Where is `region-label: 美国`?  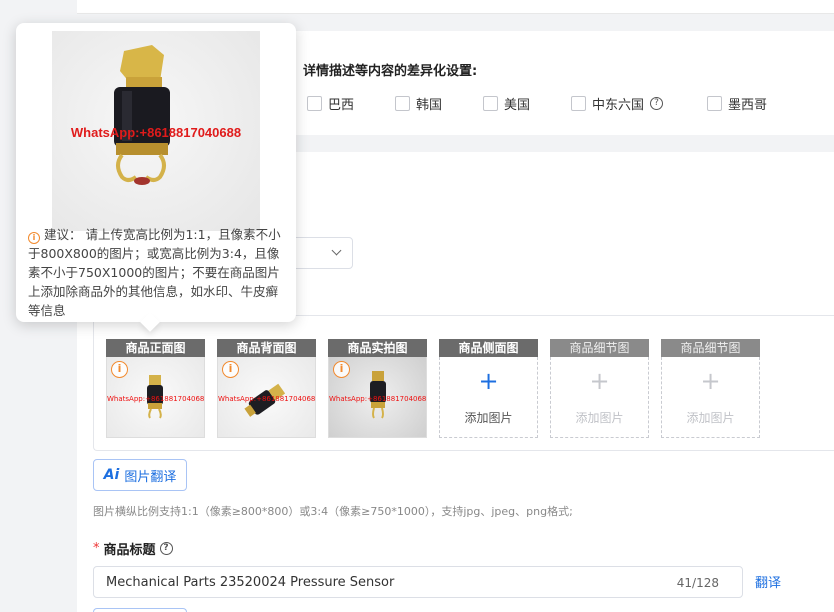 region-label: 美国 is located at coordinates (517, 105).